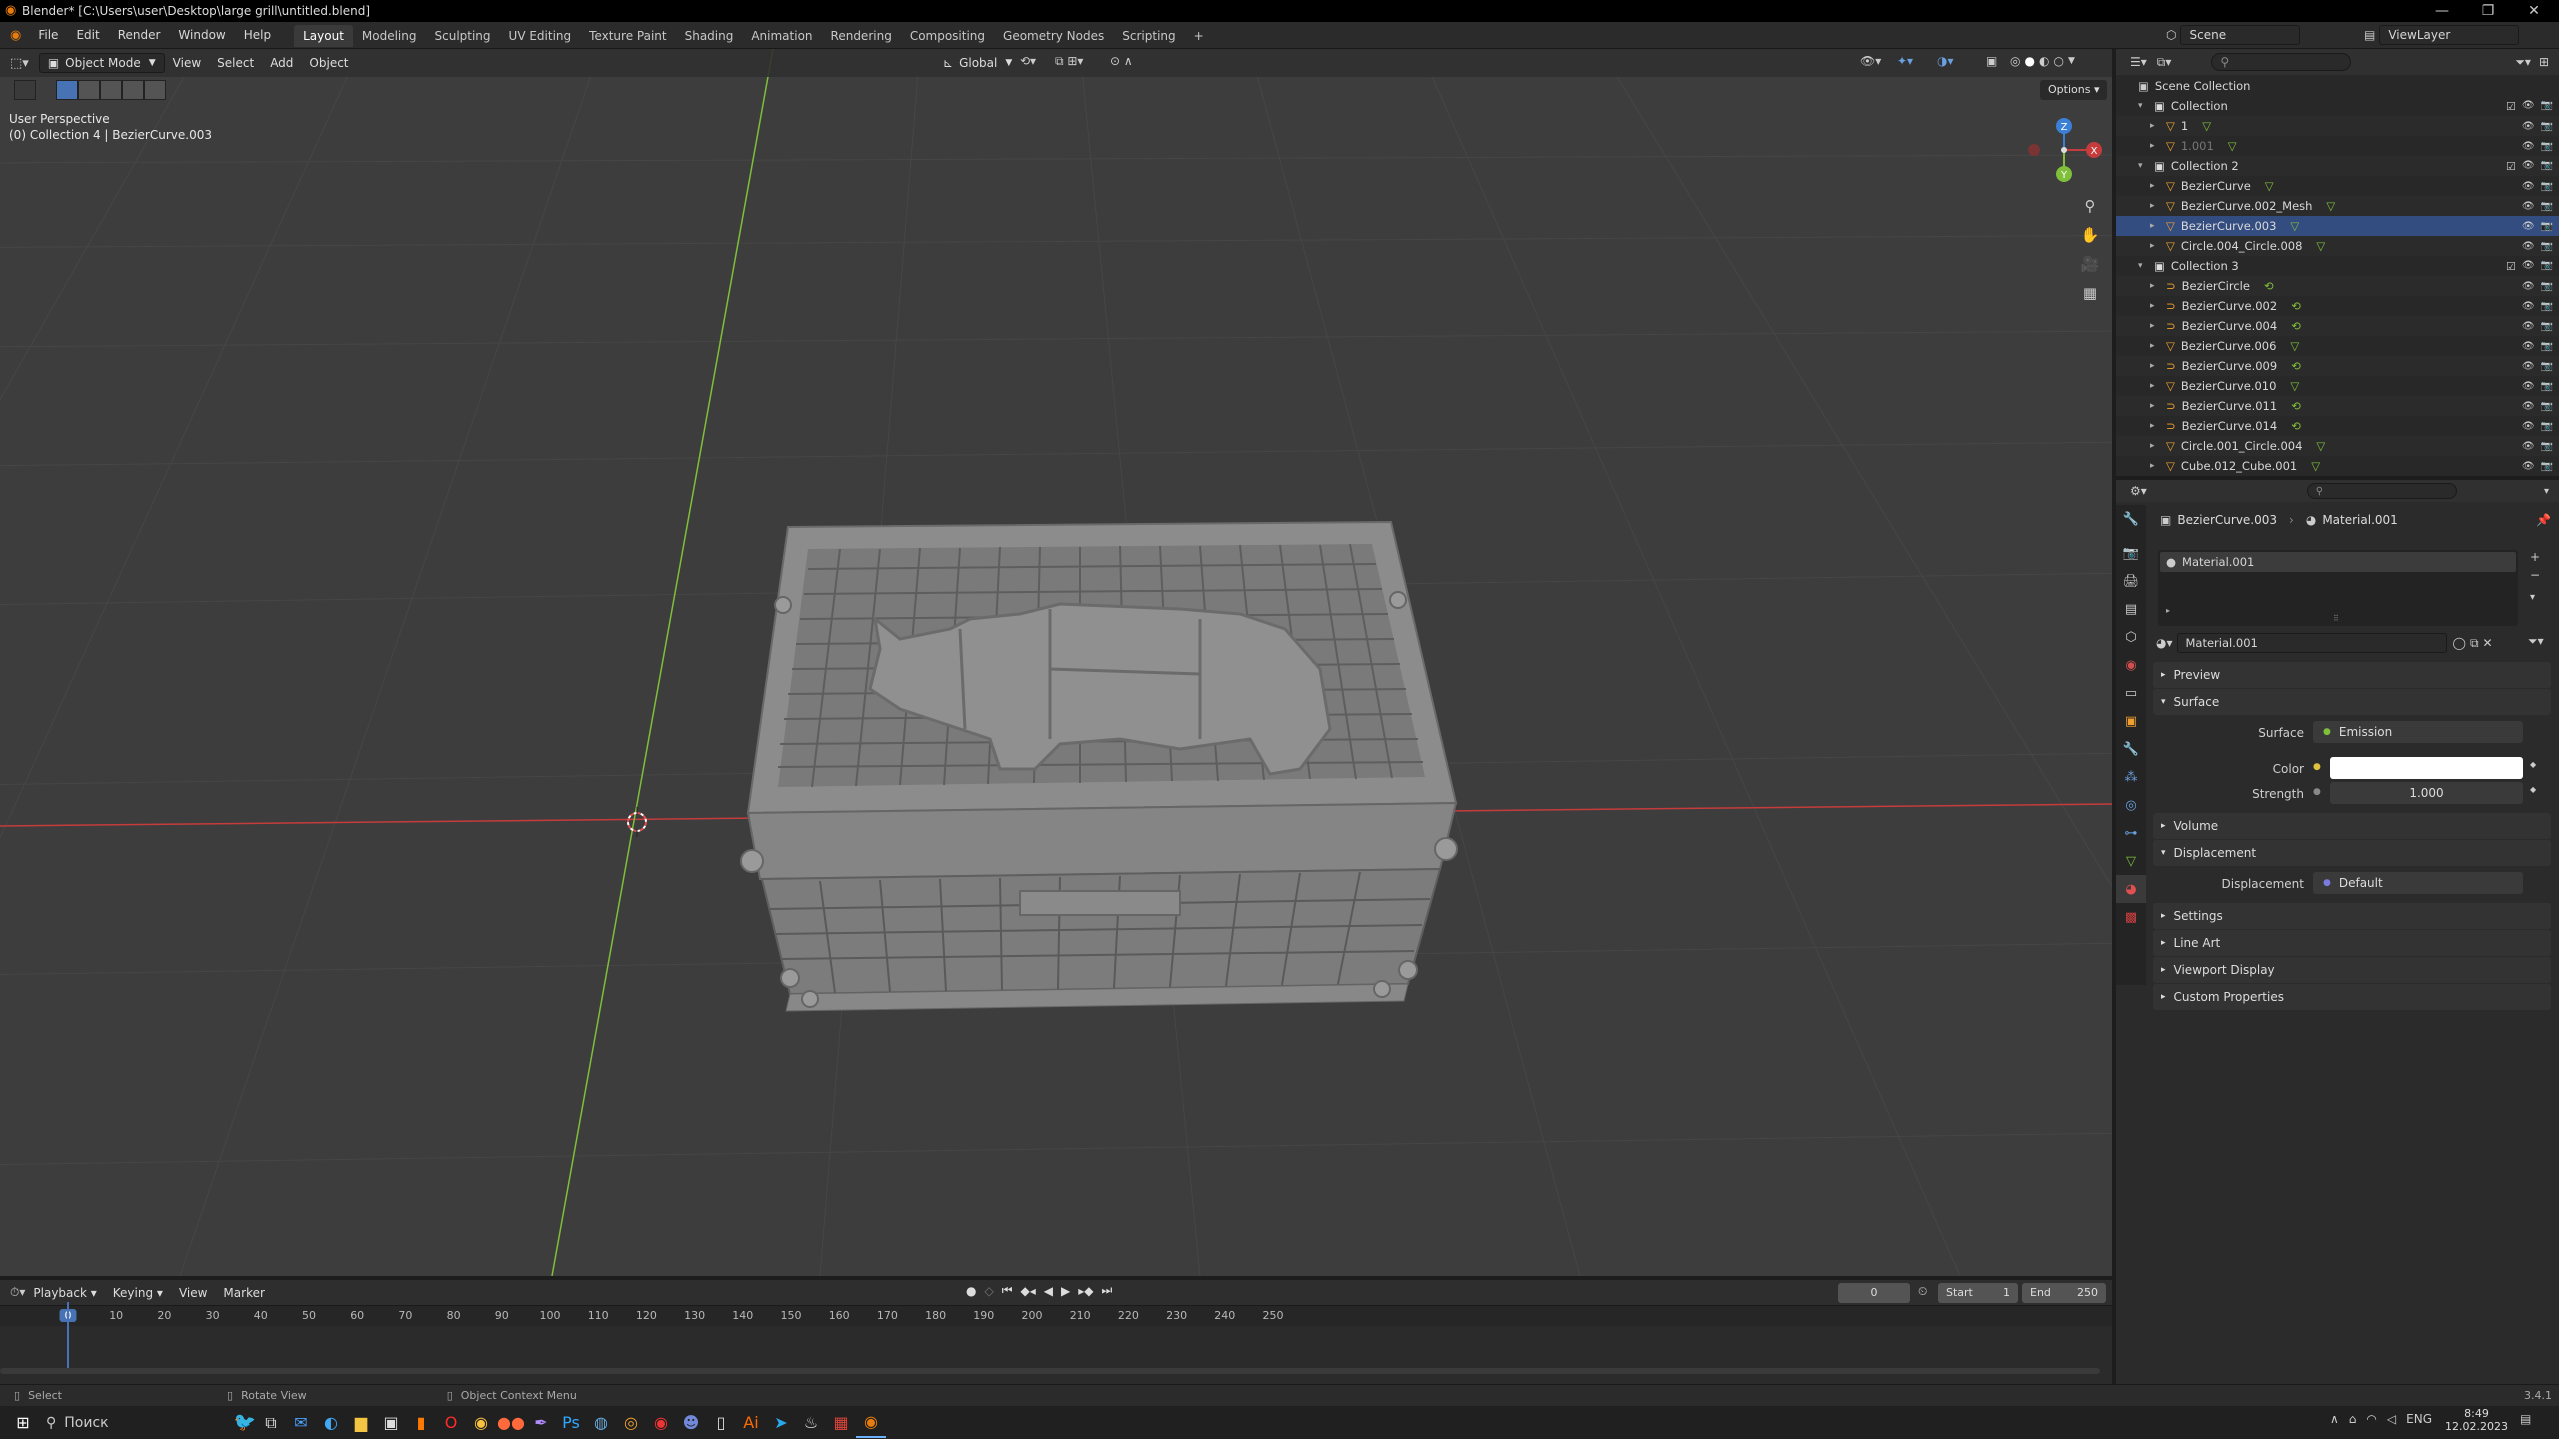 Image resolution: width=2559 pixels, height=1439 pixels. I want to click on add-slot-icon: +, so click(2535, 557).